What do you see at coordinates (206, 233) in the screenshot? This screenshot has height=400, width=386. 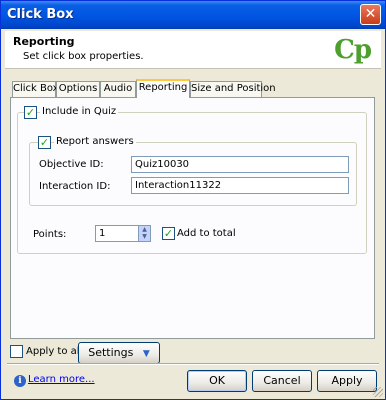 I see `add-to-total-label: Add to total` at bounding box center [206, 233].